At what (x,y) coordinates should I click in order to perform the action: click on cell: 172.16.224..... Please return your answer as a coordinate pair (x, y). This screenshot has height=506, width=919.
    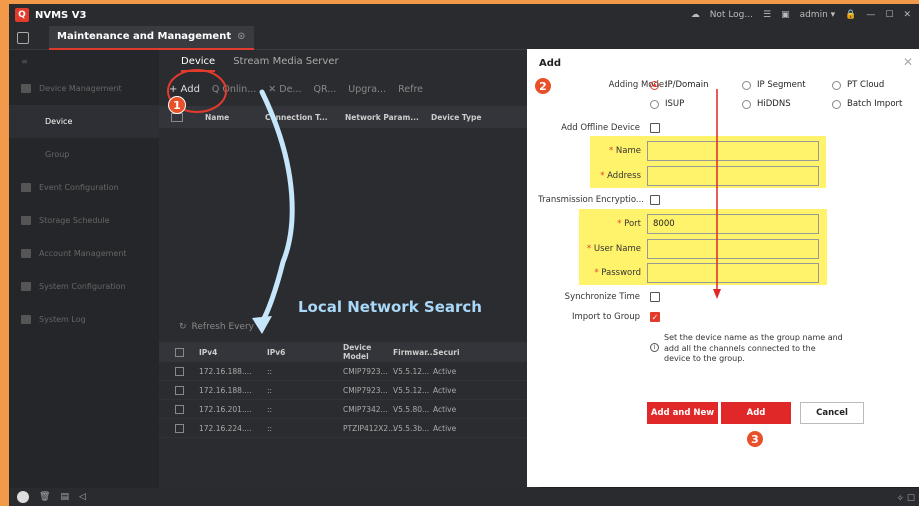
    Looking at the image, I should click on (225, 428).